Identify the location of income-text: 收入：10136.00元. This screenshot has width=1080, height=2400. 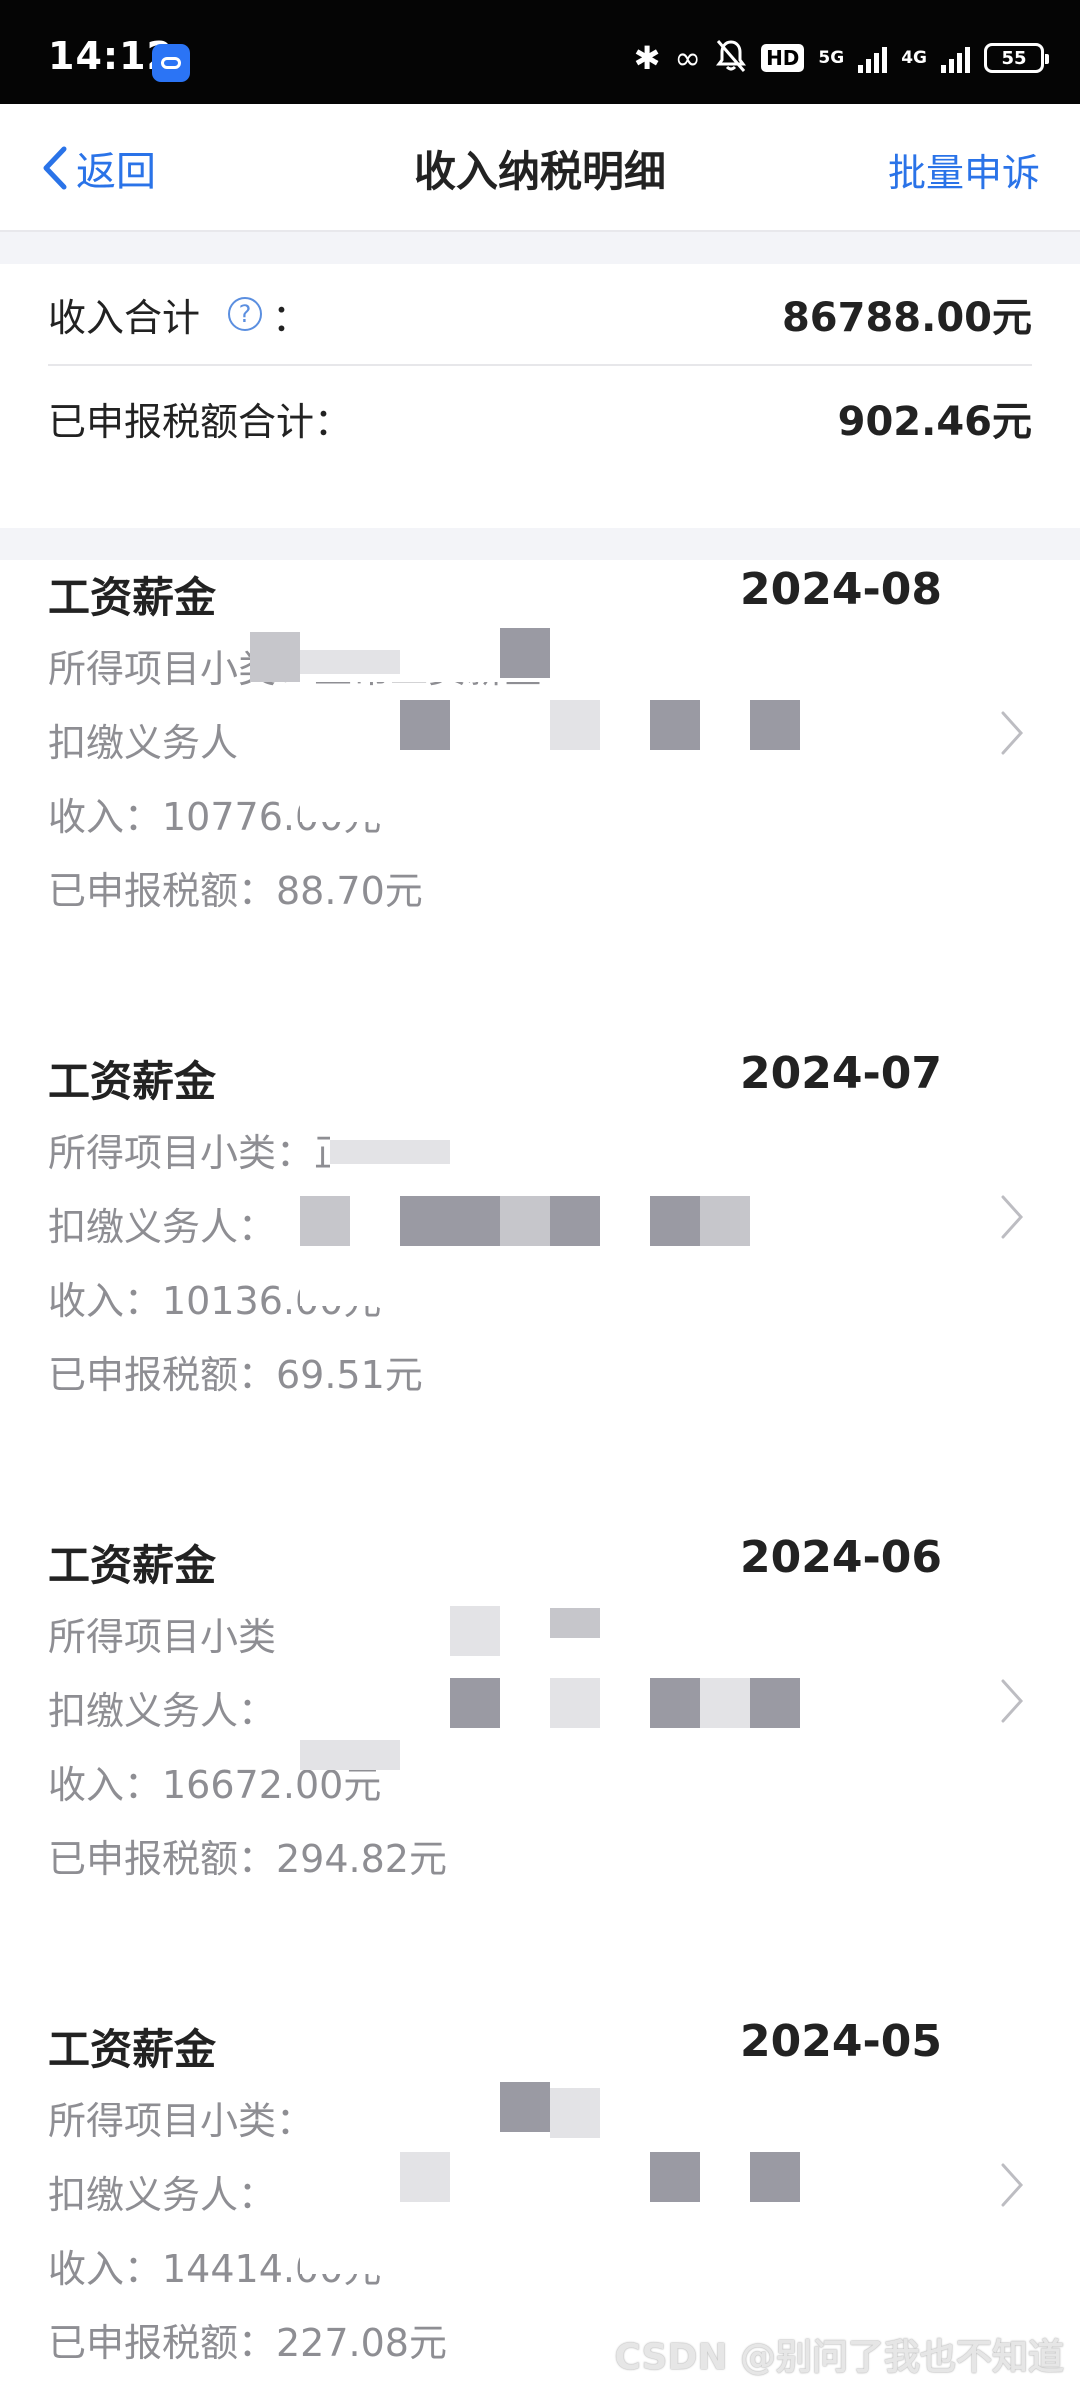
(215, 1301).